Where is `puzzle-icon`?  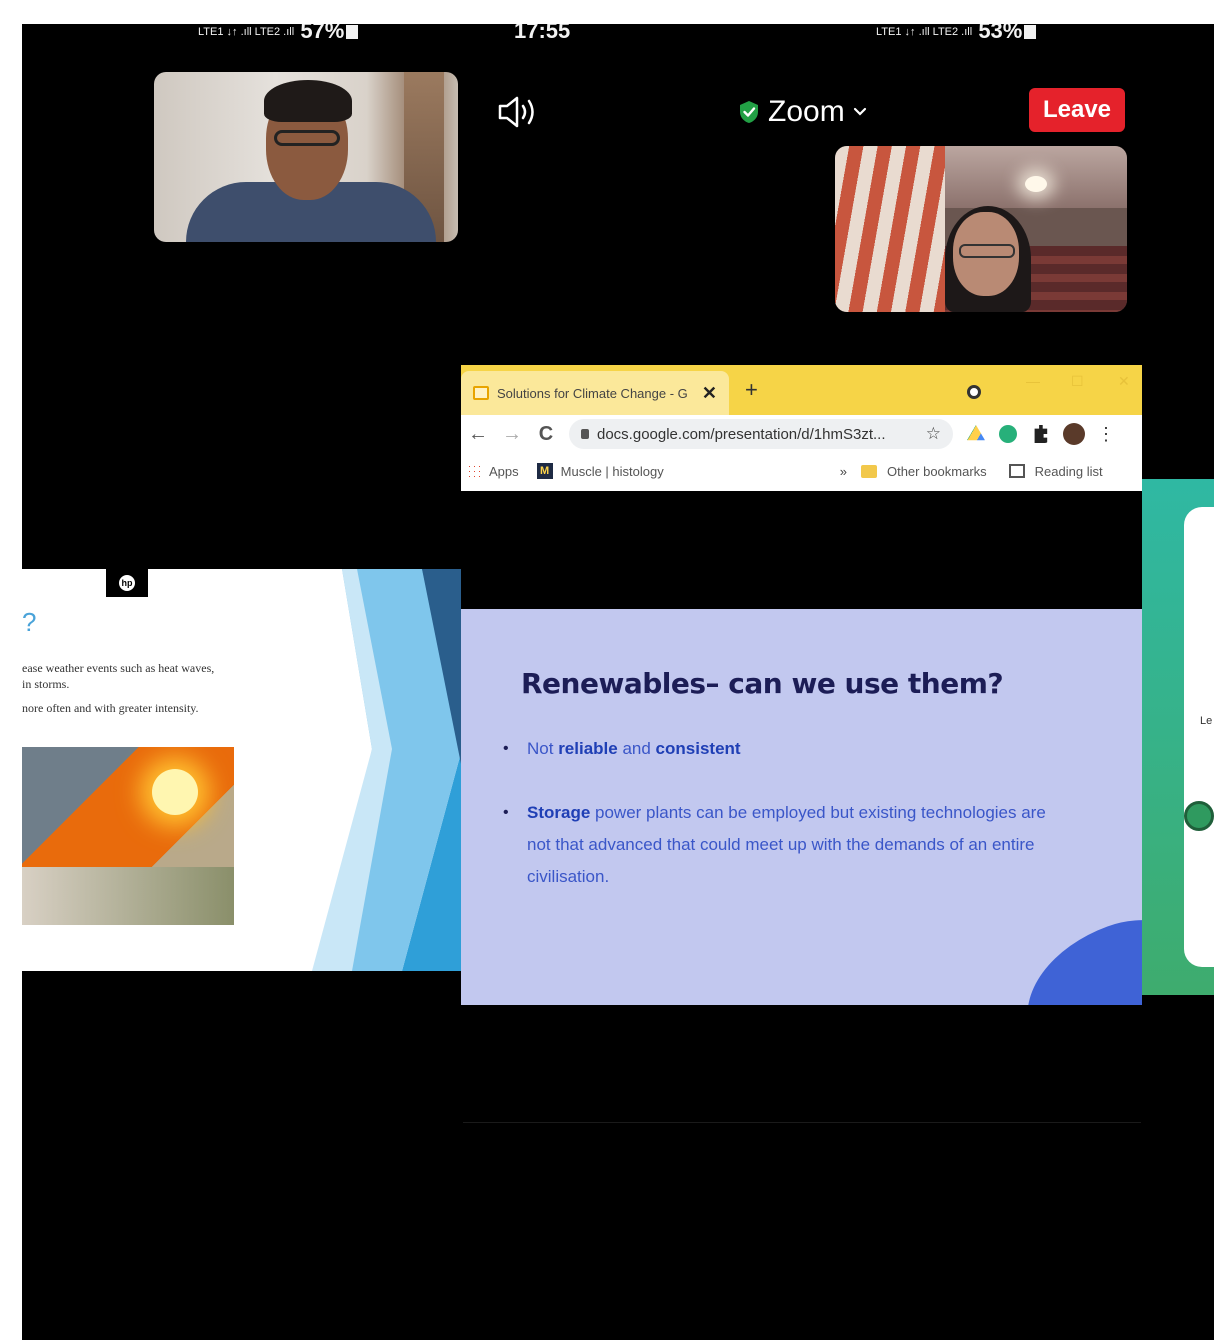 puzzle-icon is located at coordinates (1041, 434).